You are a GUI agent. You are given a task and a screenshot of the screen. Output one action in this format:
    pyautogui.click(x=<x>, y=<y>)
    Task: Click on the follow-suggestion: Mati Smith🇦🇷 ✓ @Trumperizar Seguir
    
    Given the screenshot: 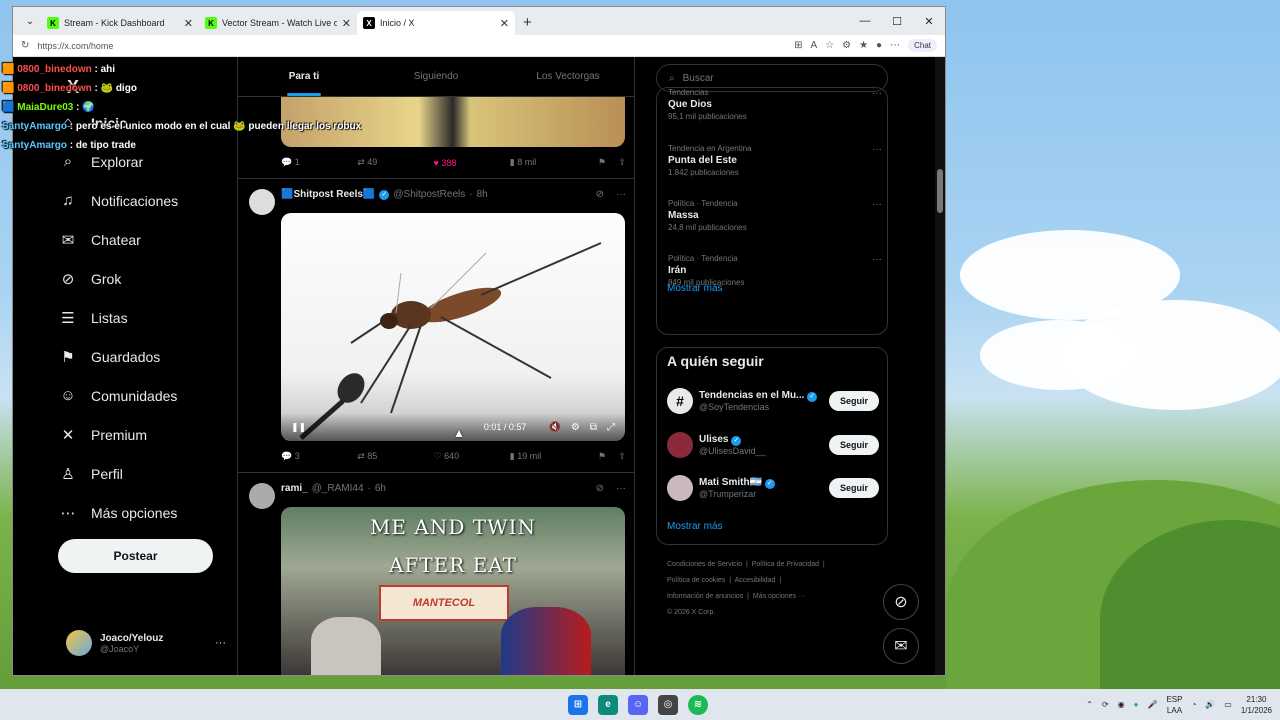 What is the action you would take?
    pyautogui.click(x=773, y=488)
    